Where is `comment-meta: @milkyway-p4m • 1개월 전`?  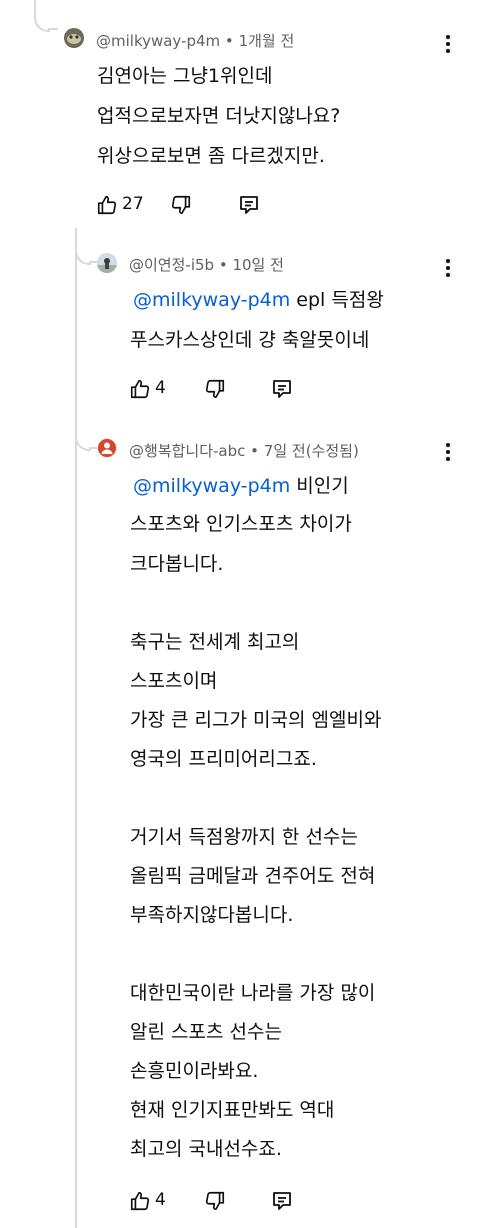 comment-meta: @milkyway-p4m • 1개월 전 is located at coordinates (195, 40).